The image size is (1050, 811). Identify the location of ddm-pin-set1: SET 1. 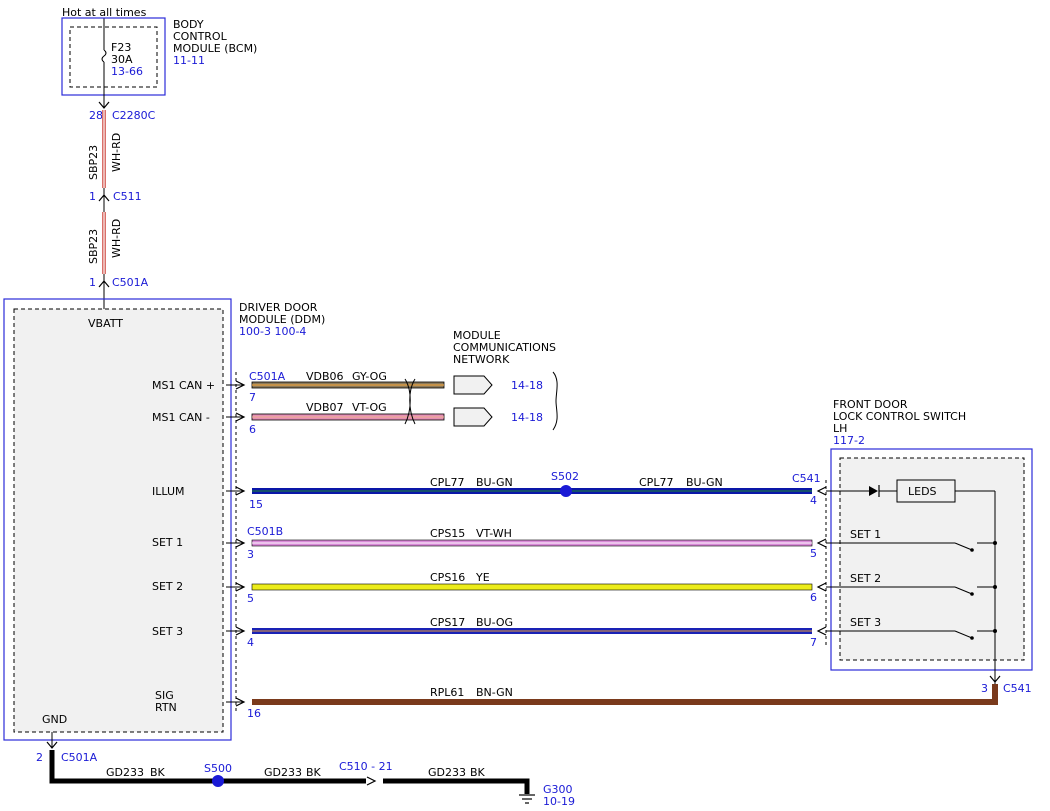
(167, 542).